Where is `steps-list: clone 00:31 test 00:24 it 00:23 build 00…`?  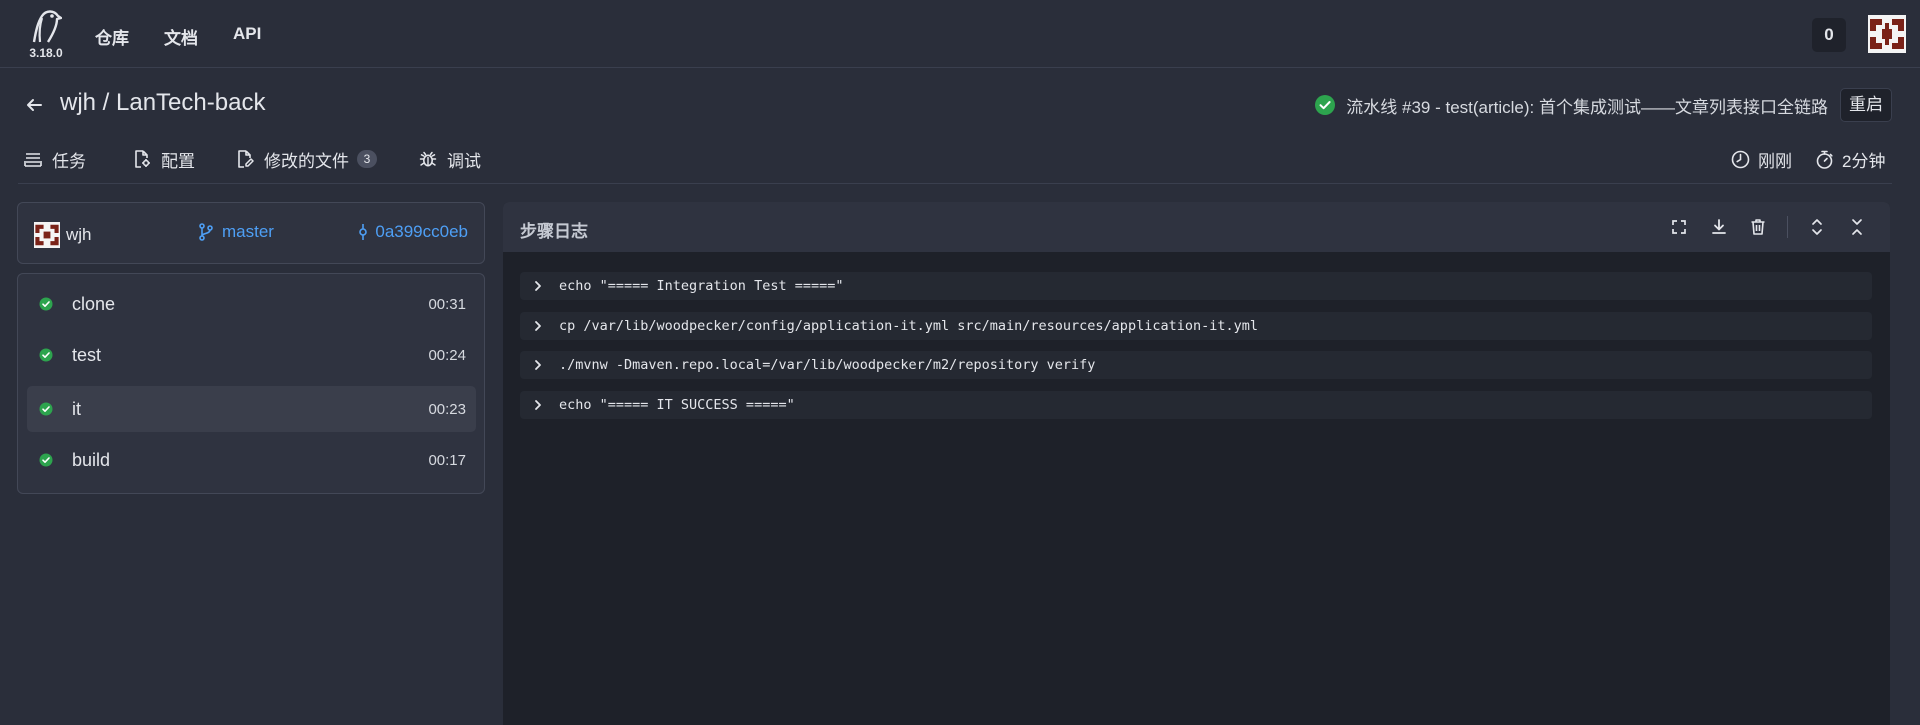
steps-list: clone 00:31 test 00:24 it 00:23 build 00… is located at coordinates (251, 383).